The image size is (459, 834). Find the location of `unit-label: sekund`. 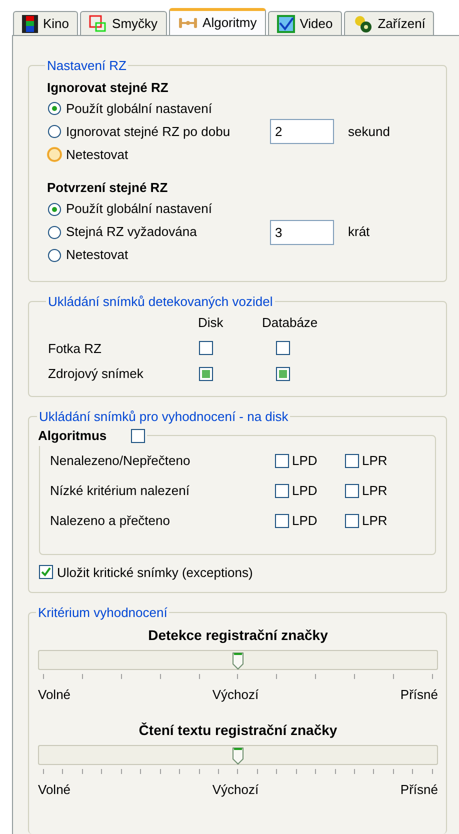

unit-label: sekund is located at coordinates (369, 131).